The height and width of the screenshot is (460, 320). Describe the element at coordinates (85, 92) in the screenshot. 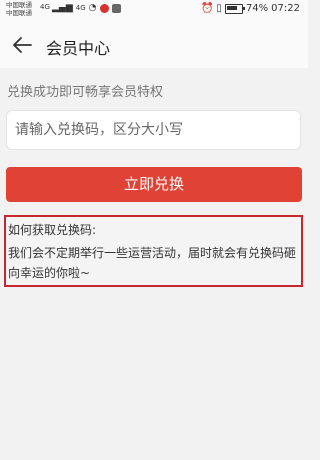

I see `redeem-hint: 兑换成功即可畅享会员特权` at that location.